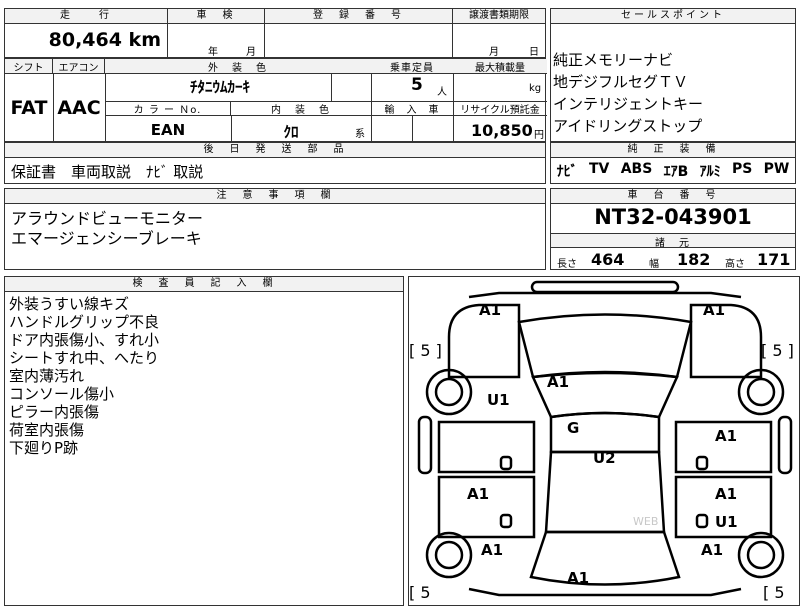  Describe the element at coordinates (646, 521) in the screenshot. I see `watermark: WEB` at that location.